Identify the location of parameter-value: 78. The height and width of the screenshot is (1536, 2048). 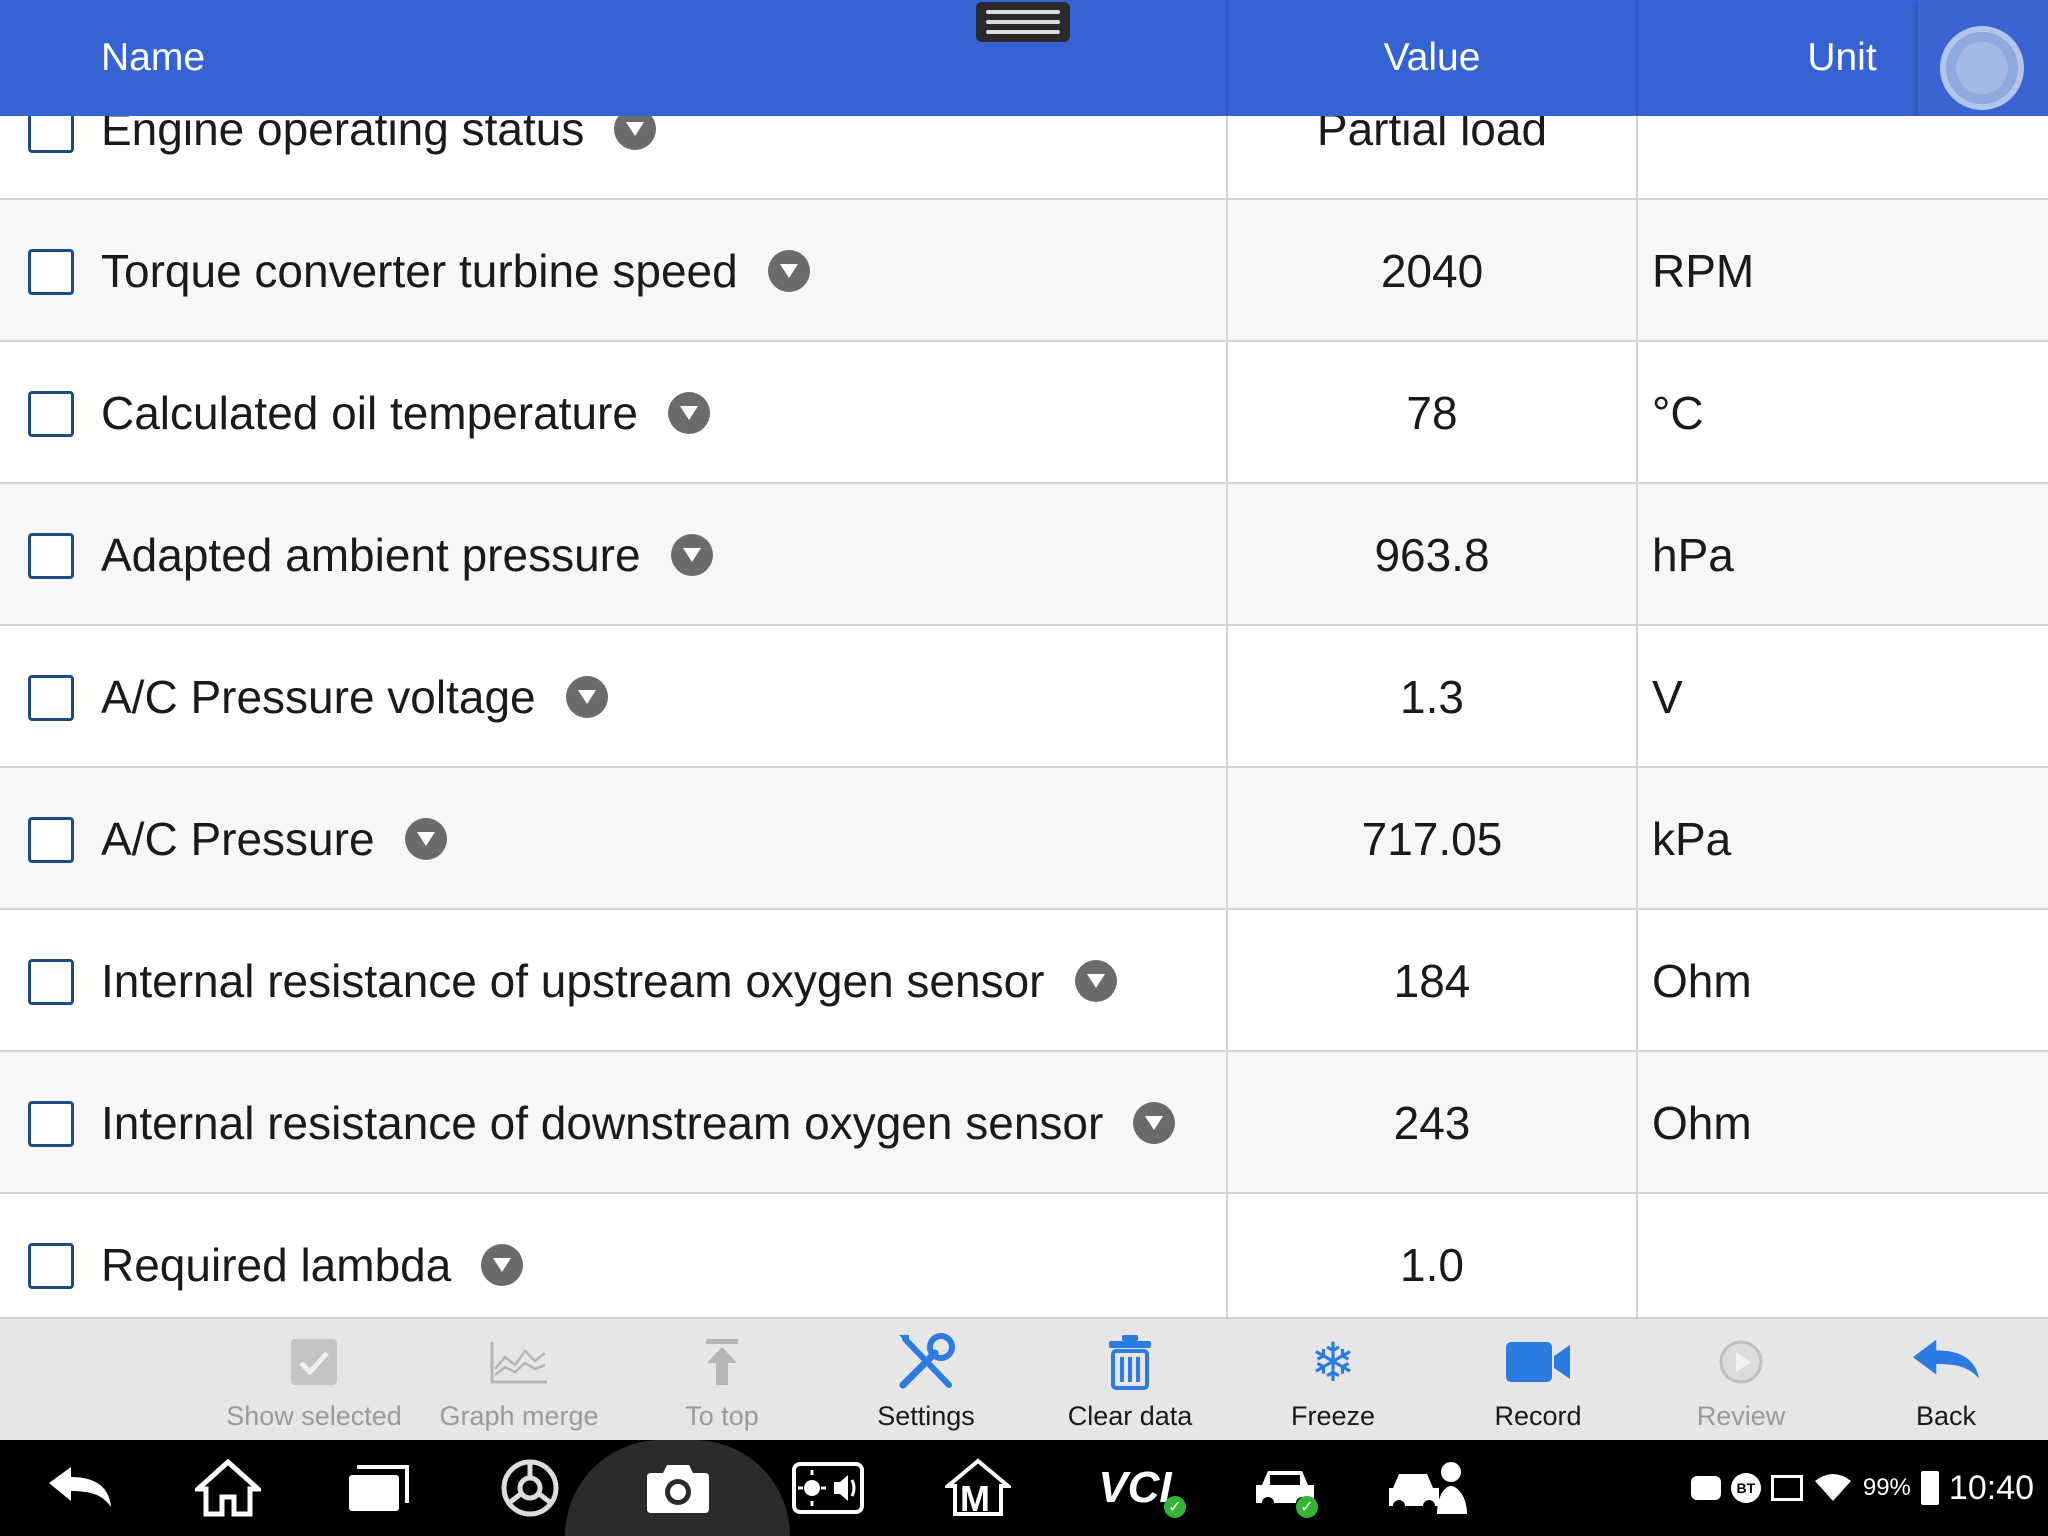
(1432, 413).